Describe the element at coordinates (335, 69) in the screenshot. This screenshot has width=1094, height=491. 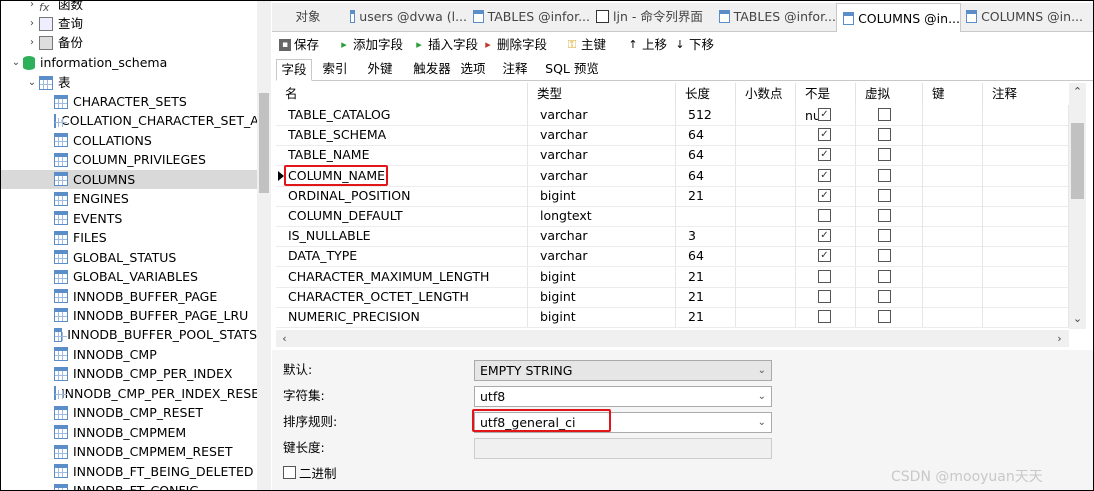
I see `subtab-indexes: 索引` at that location.